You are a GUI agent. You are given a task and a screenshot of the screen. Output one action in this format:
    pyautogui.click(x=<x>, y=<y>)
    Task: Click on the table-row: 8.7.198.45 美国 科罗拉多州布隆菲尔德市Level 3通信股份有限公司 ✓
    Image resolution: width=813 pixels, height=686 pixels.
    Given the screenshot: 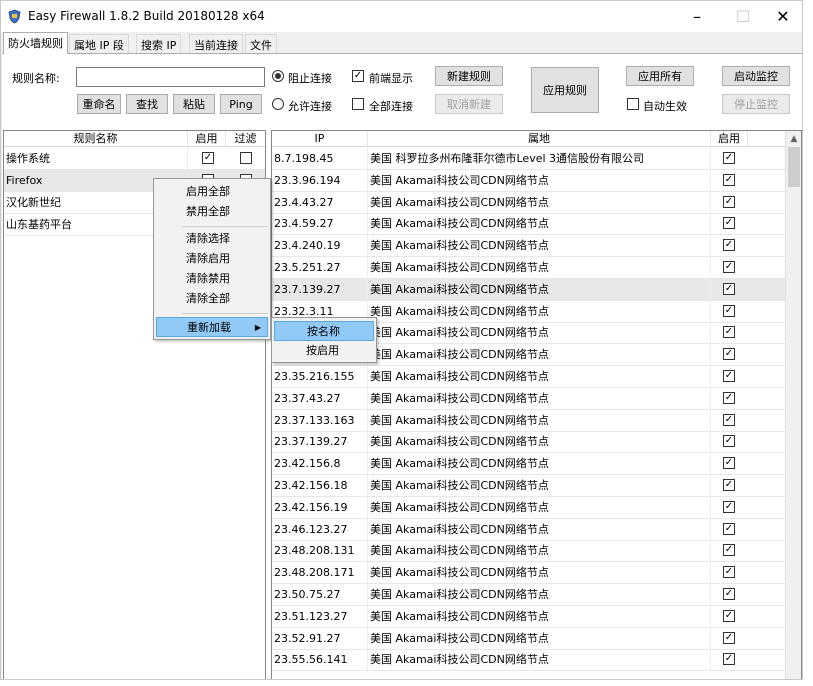 What is the action you would take?
    pyautogui.click(x=529, y=159)
    